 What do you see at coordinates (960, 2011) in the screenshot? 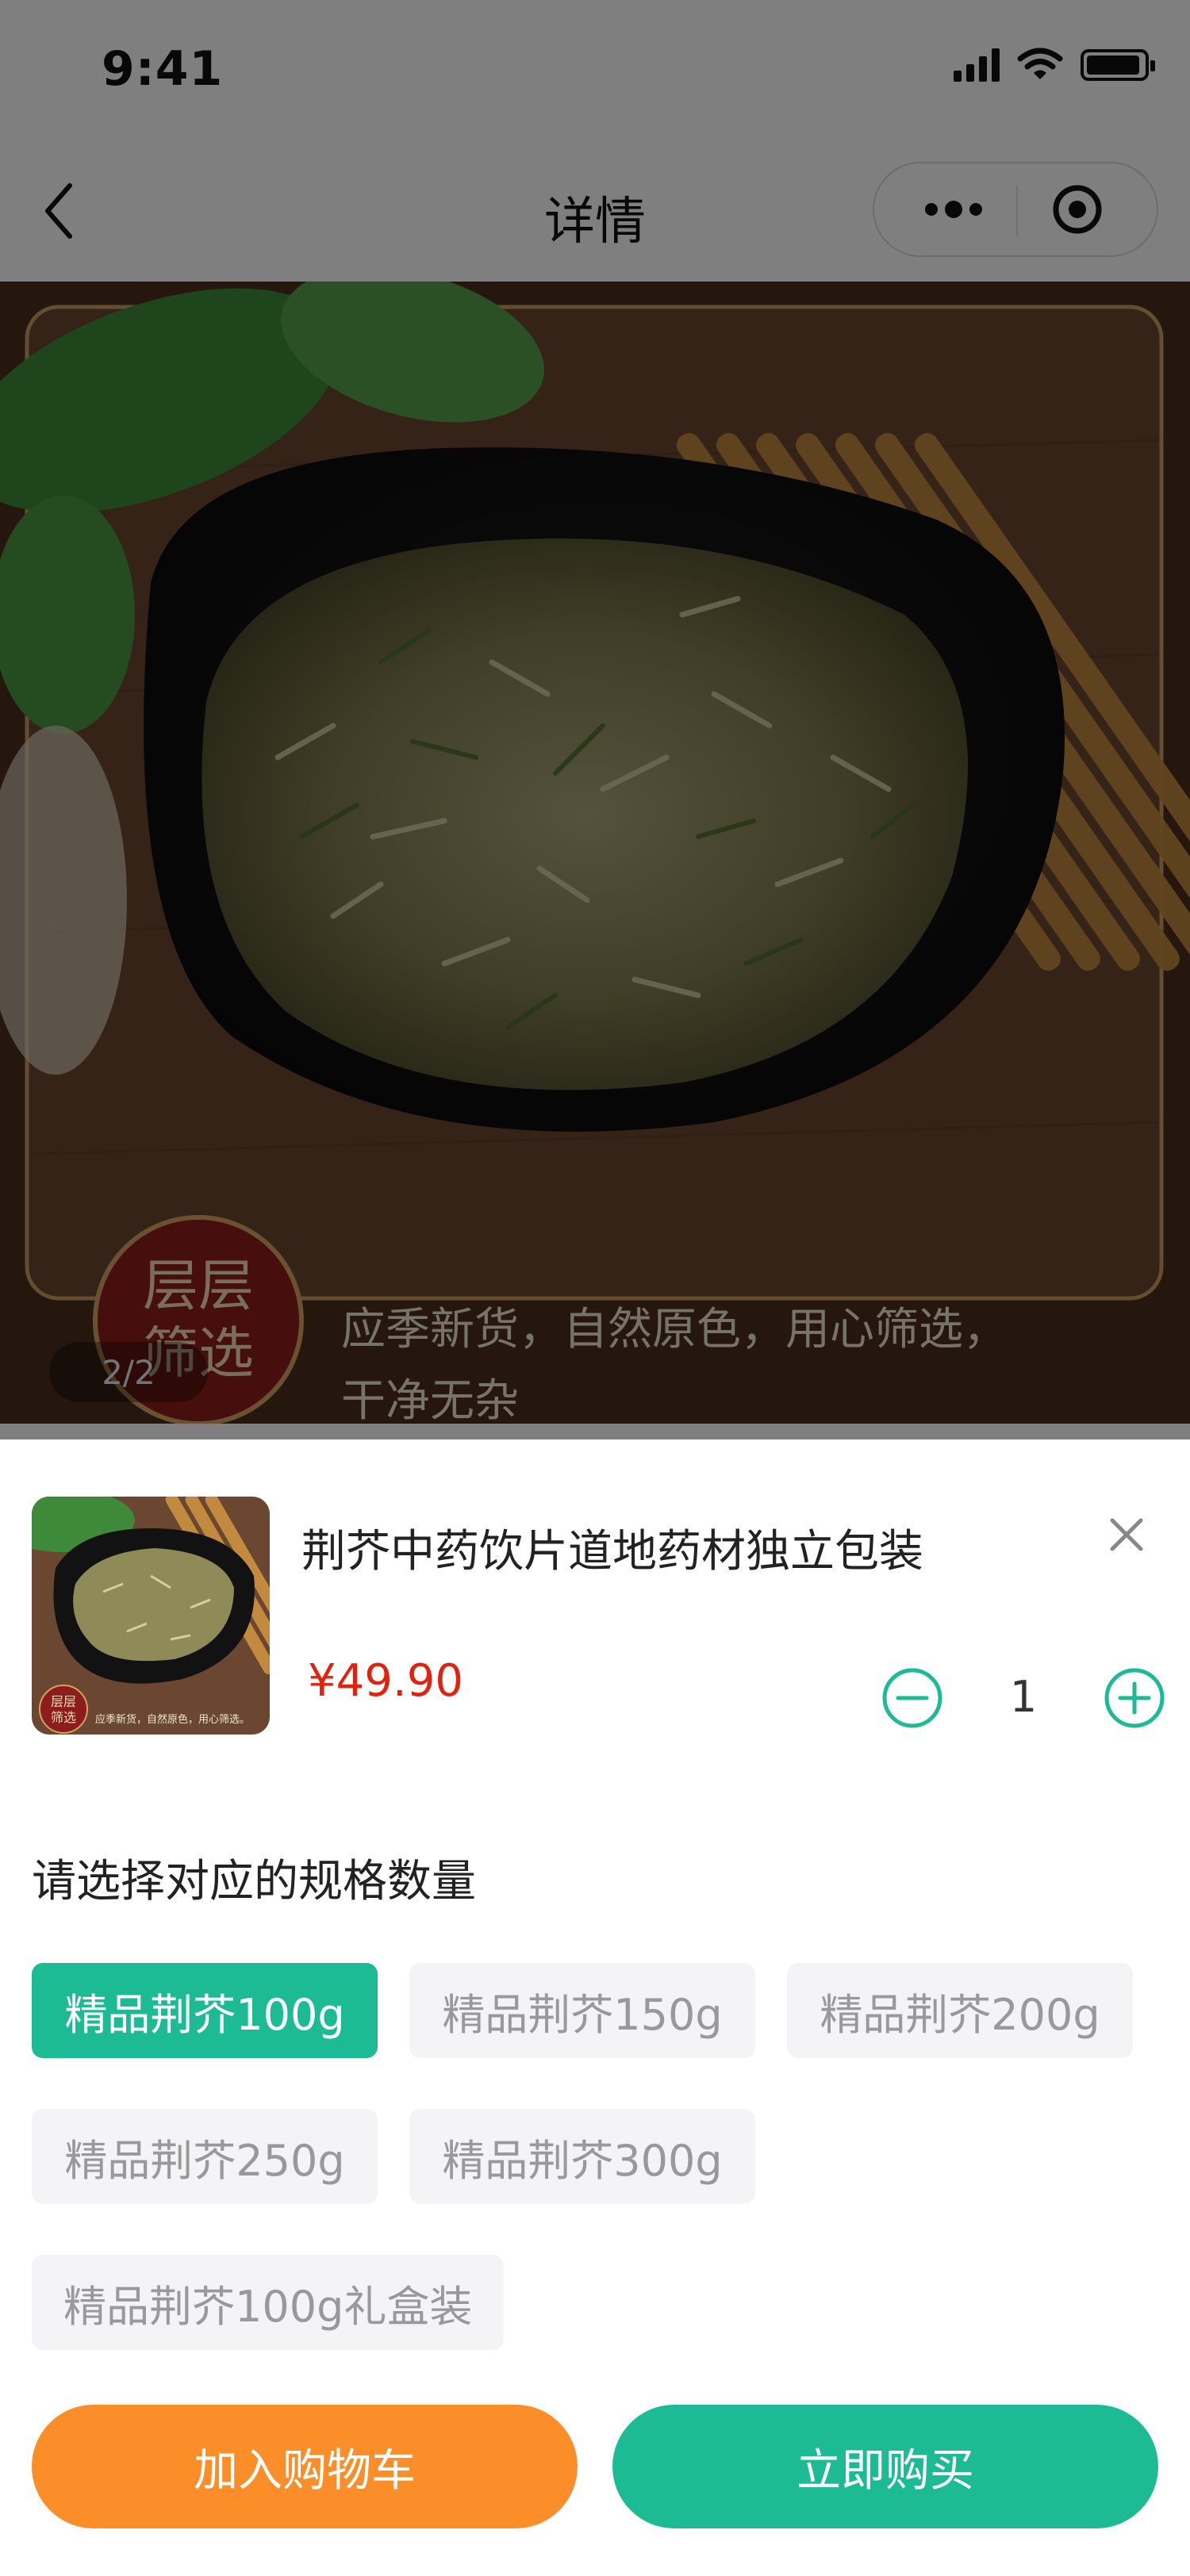
I see `spec-option: 精品荆芥200g` at bounding box center [960, 2011].